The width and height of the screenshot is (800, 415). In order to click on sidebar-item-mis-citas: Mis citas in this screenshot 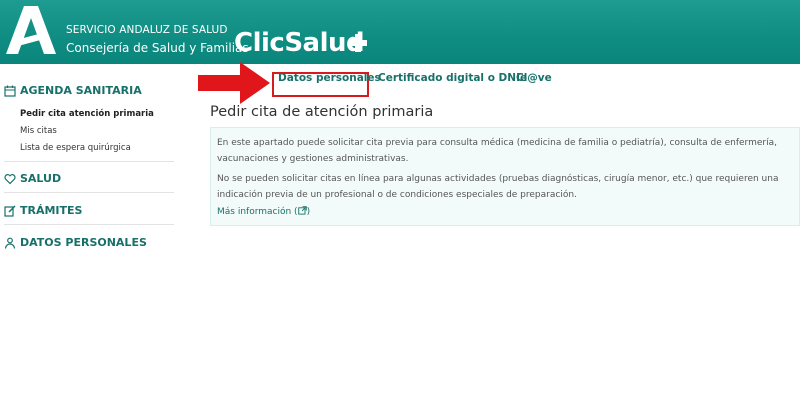, I will do `click(38, 131)`.